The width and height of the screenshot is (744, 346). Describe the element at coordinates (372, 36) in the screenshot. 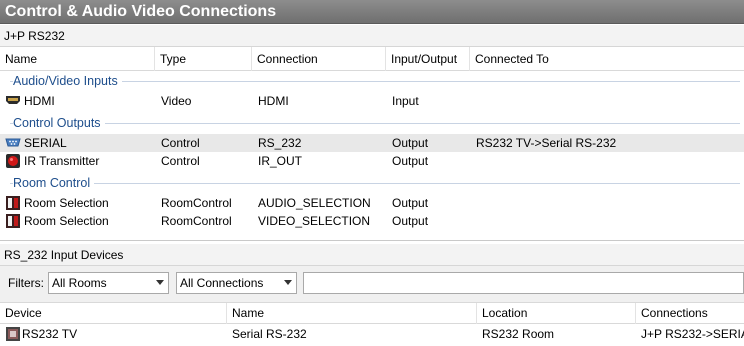

I see `device-section-header: J+P RS232` at that location.